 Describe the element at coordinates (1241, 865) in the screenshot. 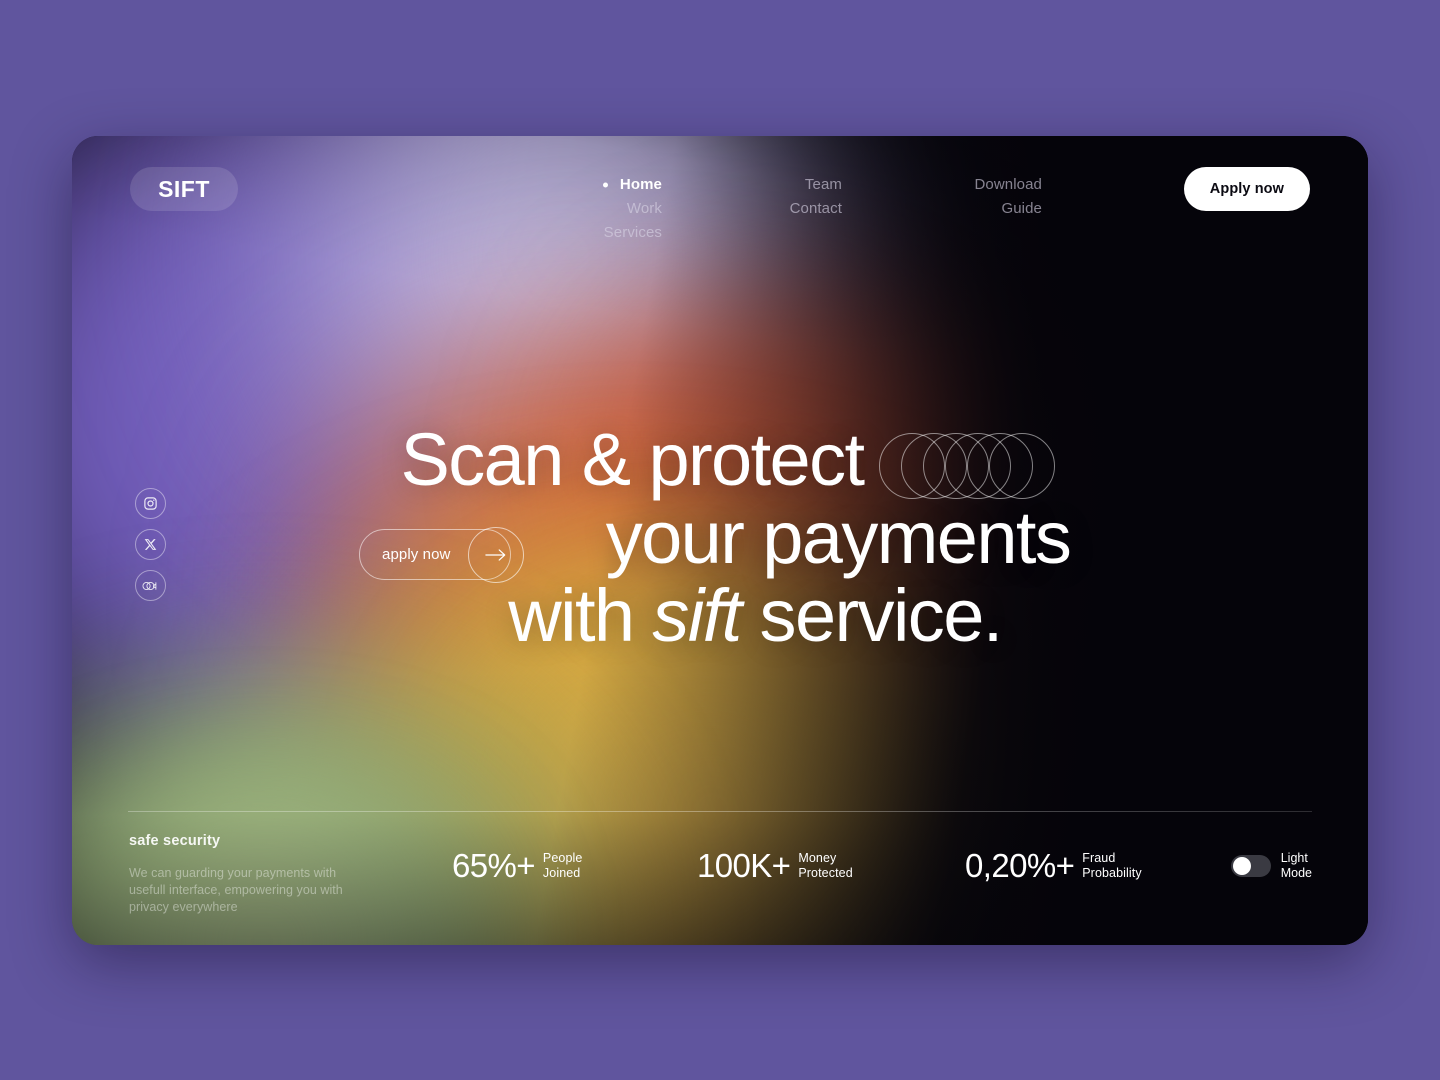

I see `switch-knob` at that location.